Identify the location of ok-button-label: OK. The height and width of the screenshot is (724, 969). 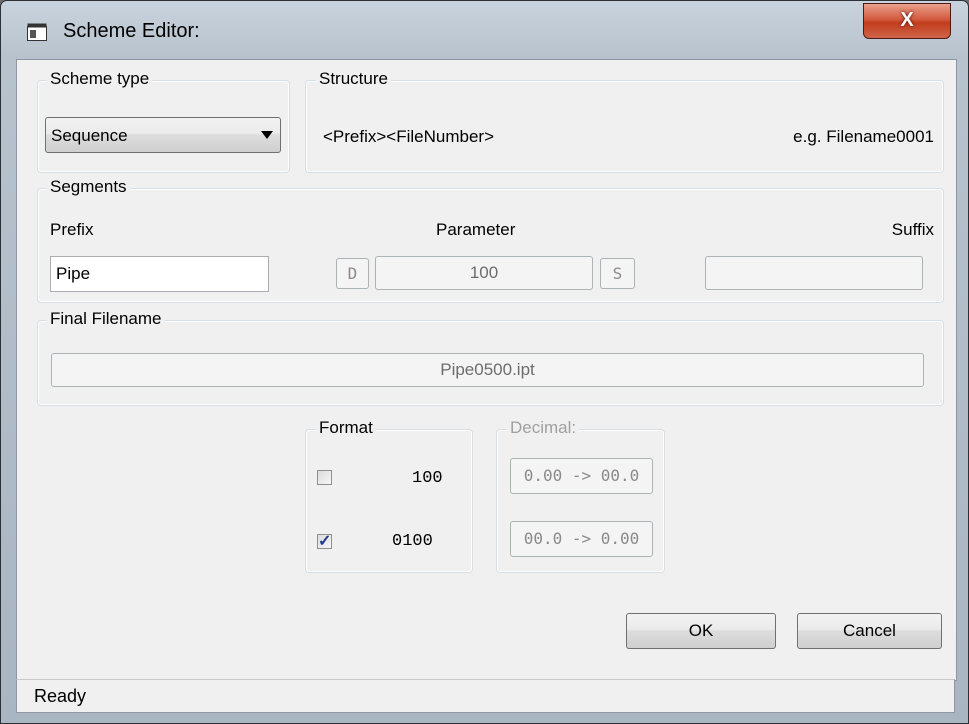
(701, 630).